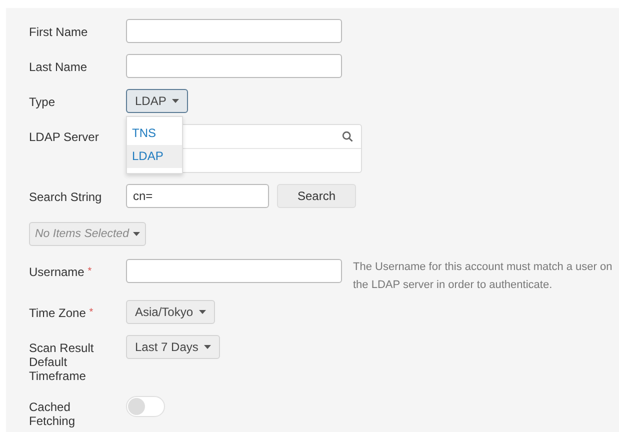 The height and width of the screenshot is (432, 619). What do you see at coordinates (61, 362) in the screenshot?
I see `field-label: Scan Result Default Timeframe` at bounding box center [61, 362].